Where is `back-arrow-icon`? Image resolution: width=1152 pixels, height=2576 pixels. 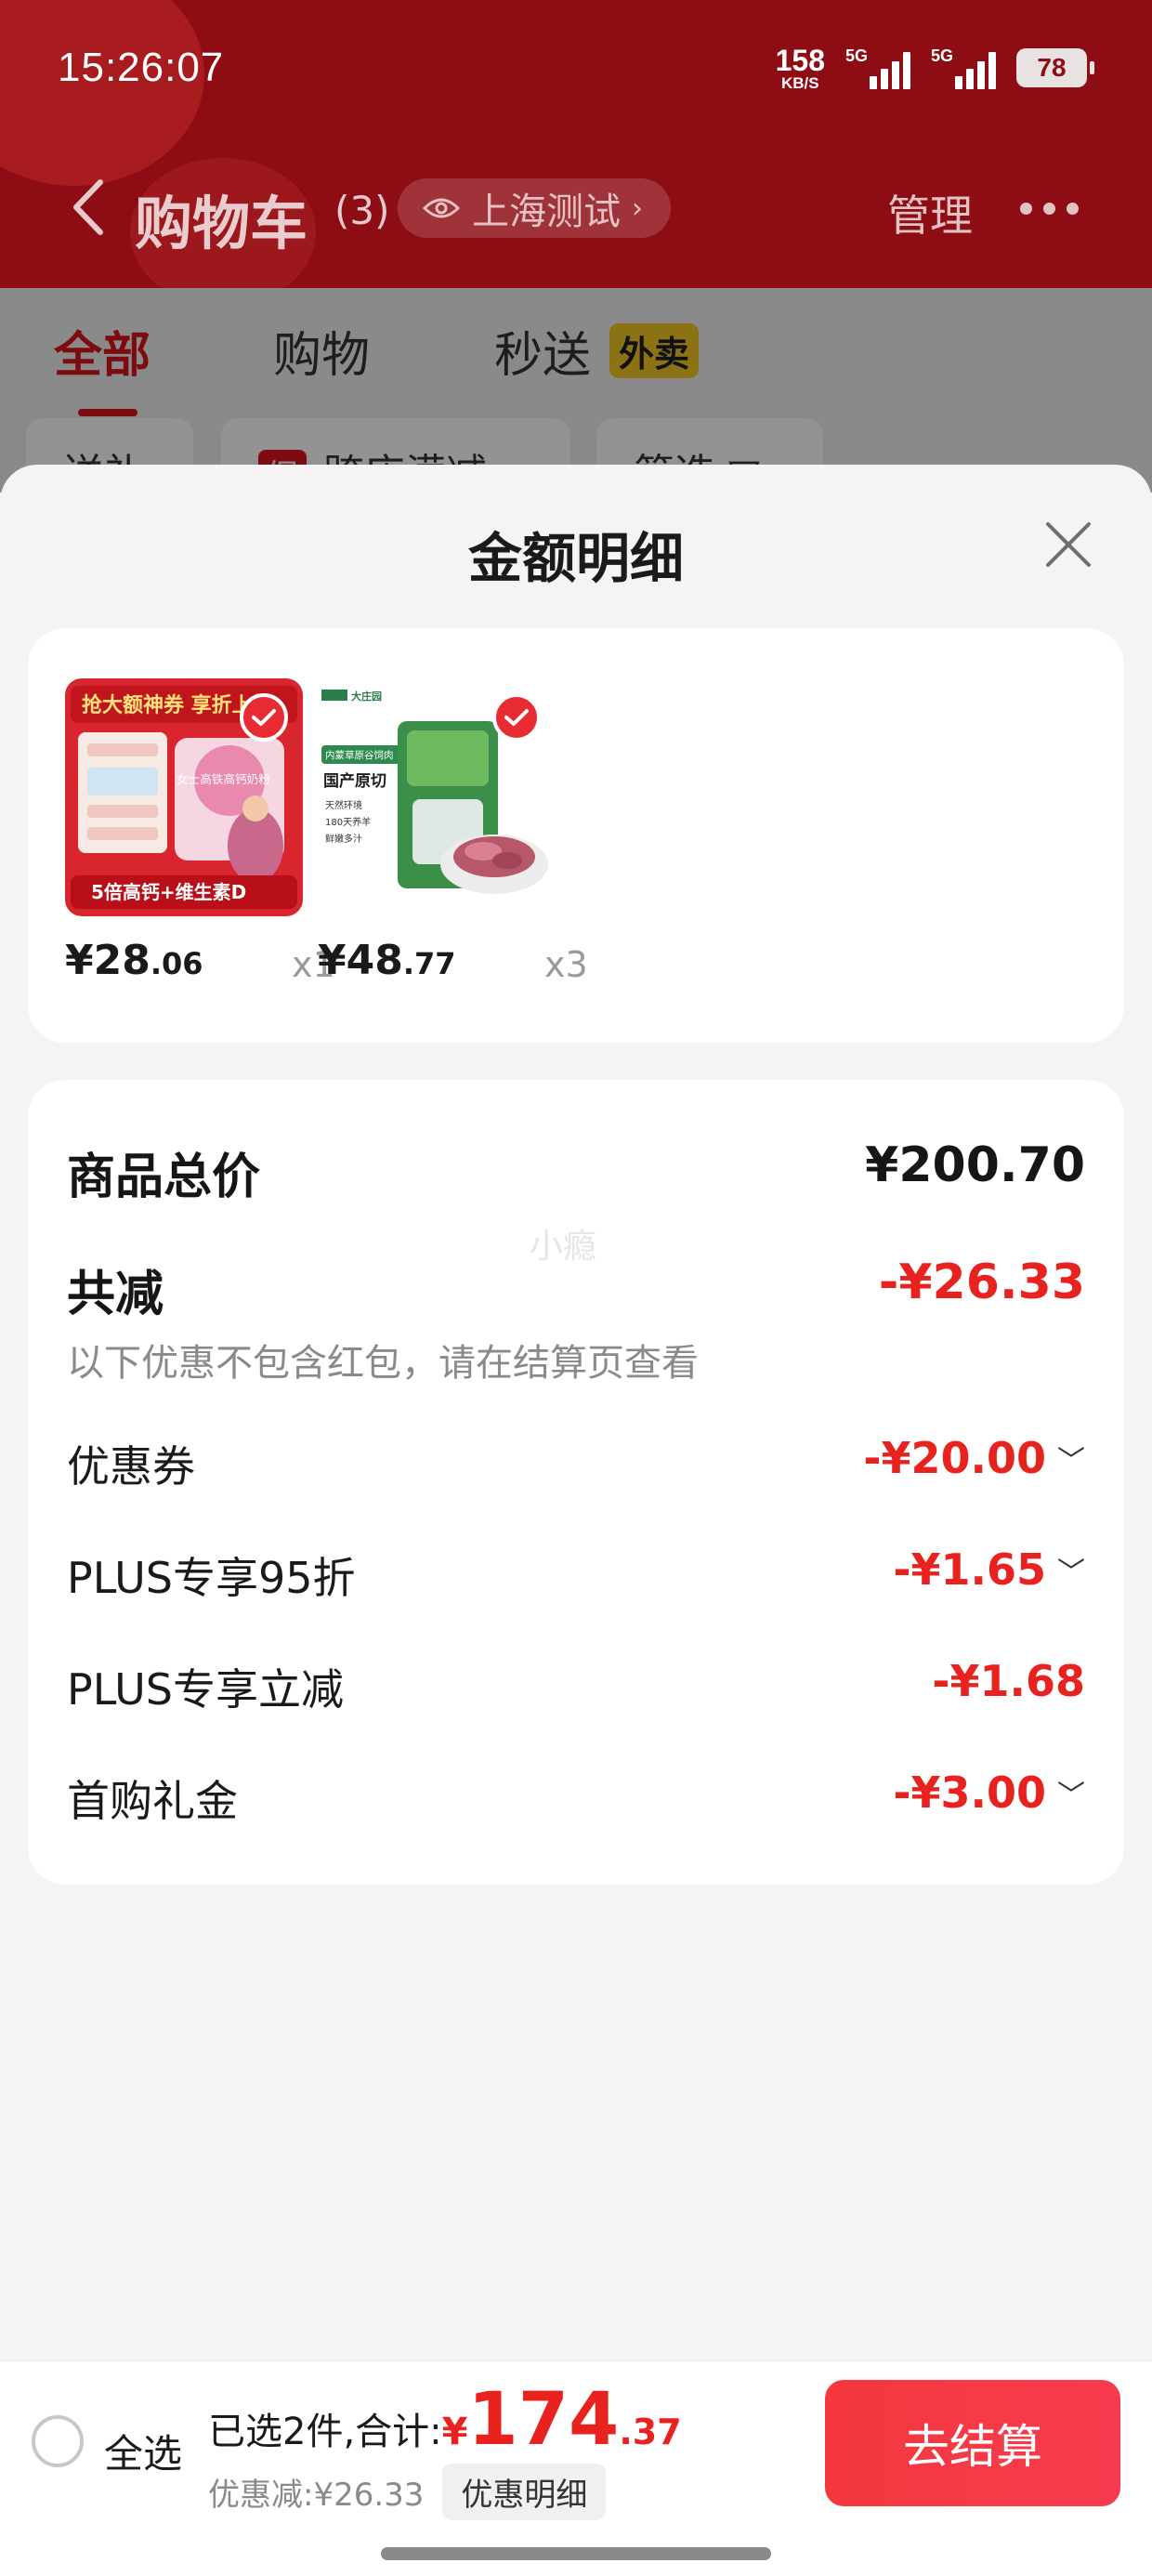 back-arrow-icon is located at coordinates (88, 207).